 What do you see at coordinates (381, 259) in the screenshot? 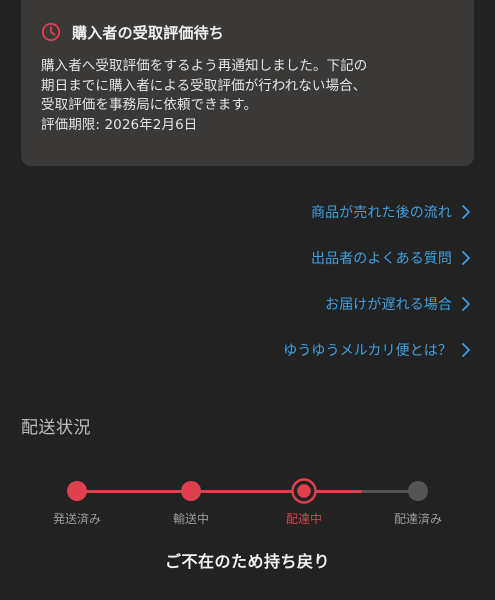
I see `link-label: 出品者のよくある質問` at bounding box center [381, 259].